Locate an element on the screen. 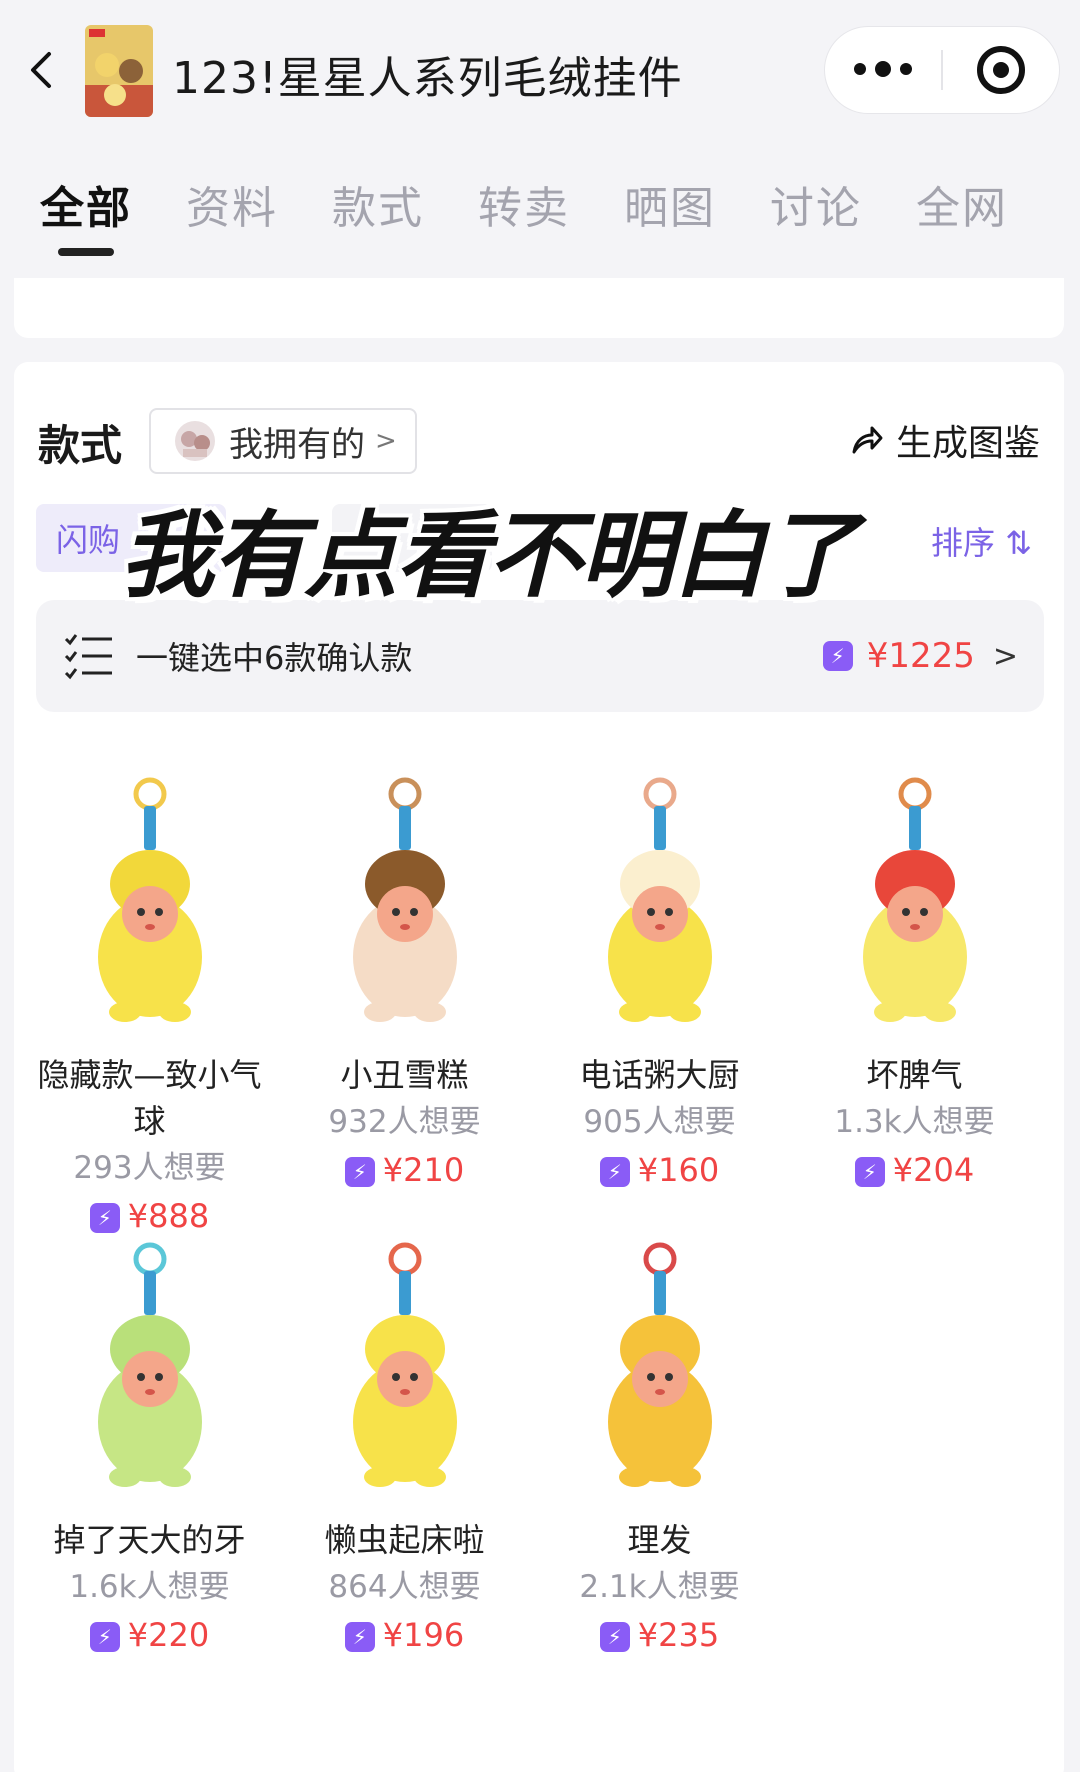 The height and width of the screenshot is (1772, 1080). avatar is located at coordinates (195, 441).